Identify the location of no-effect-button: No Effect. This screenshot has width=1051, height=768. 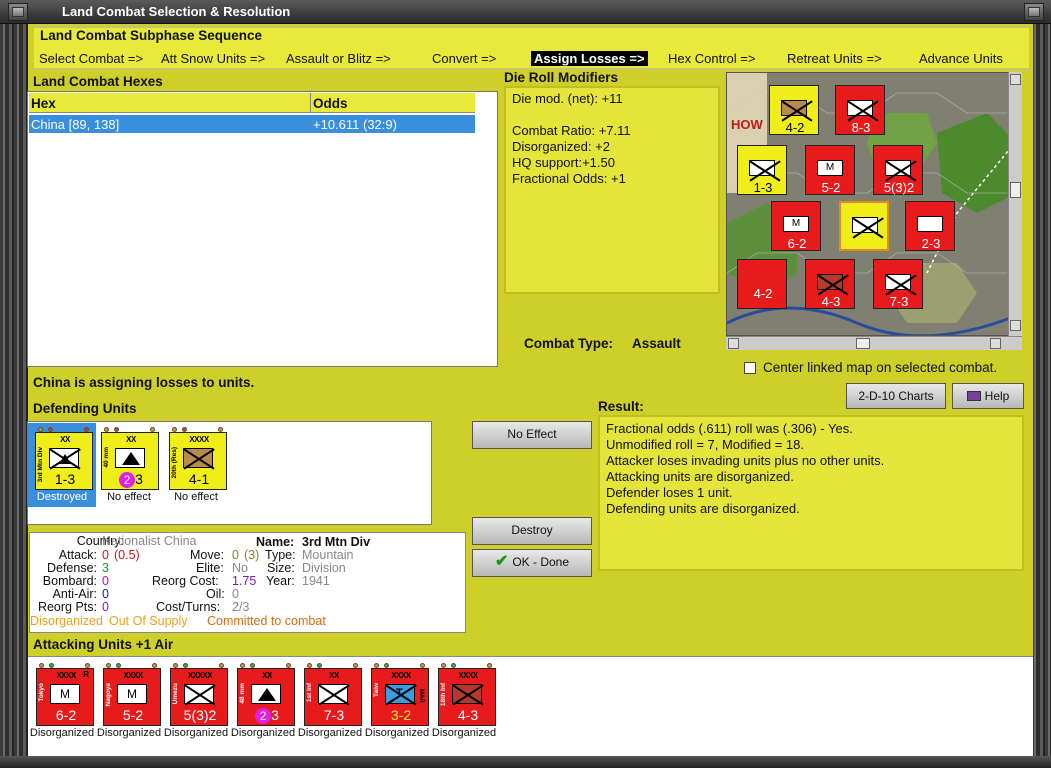
(532, 435).